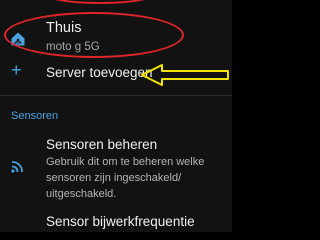 This screenshot has height=240, width=320. Describe the element at coordinates (17, 167) in the screenshot. I see `wifi-signal-icon` at that location.